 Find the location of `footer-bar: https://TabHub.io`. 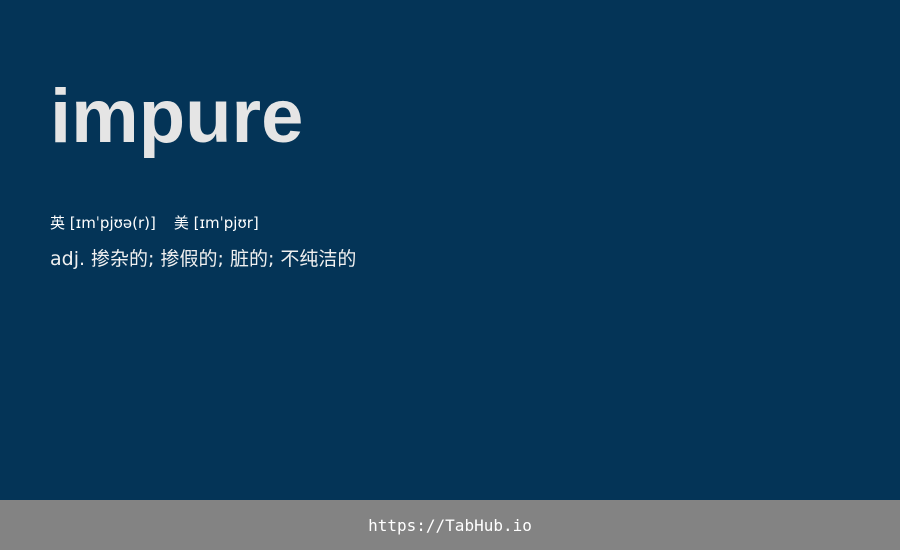

footer-bar: https://TabHub.io is located at coordinates (450, 525).